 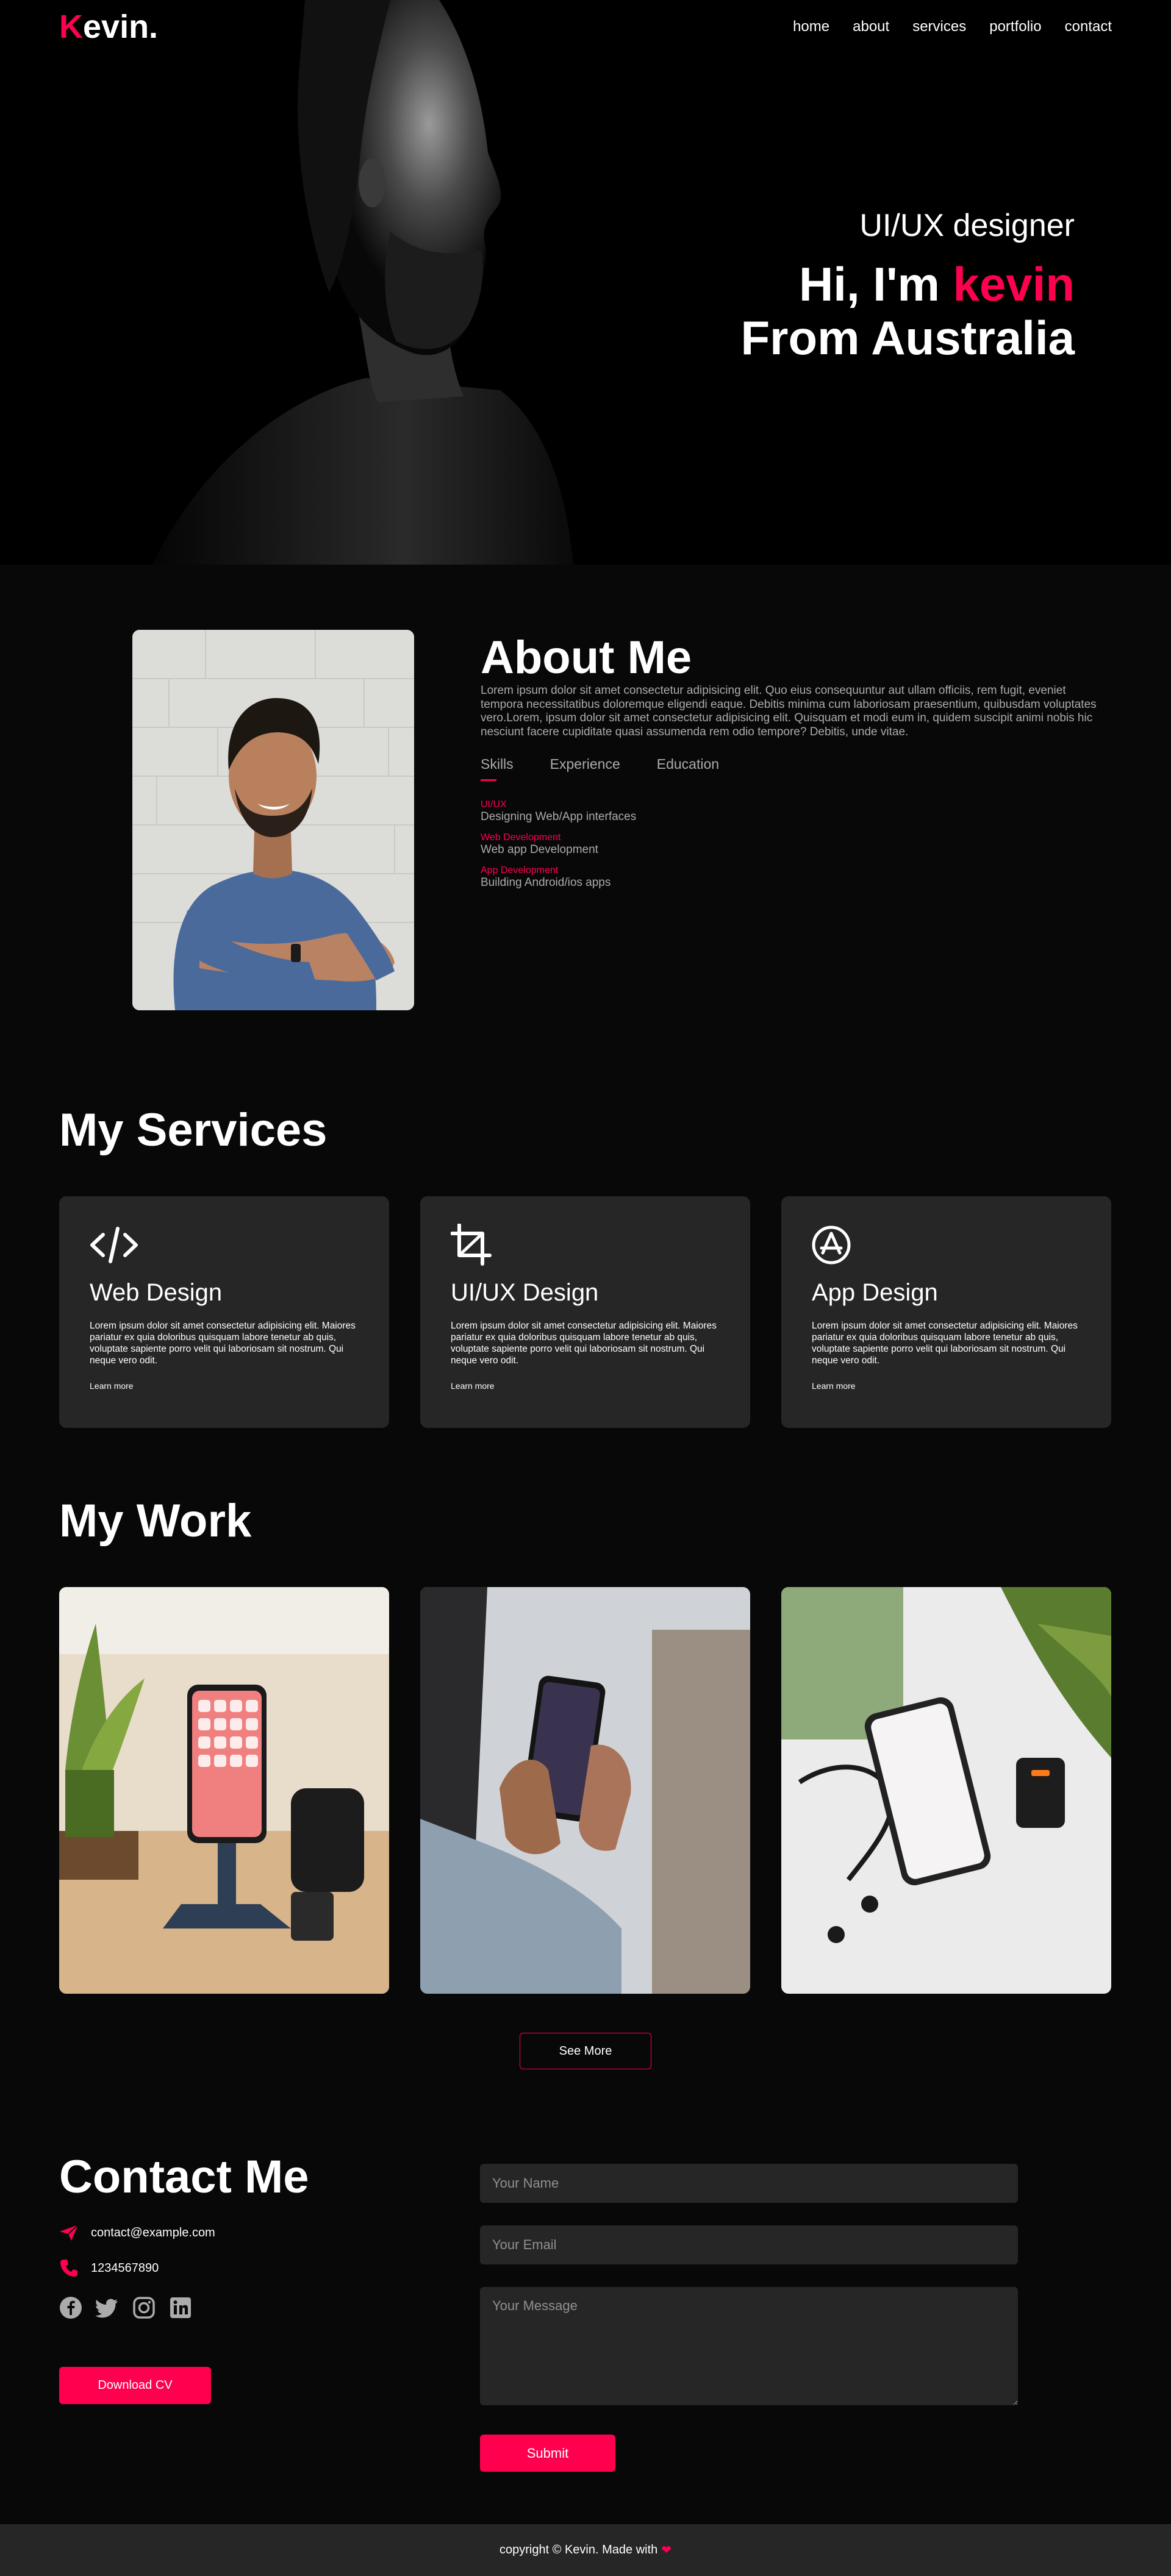 I want to click on work-item-phone-stand, so click(x=224, y=1790).